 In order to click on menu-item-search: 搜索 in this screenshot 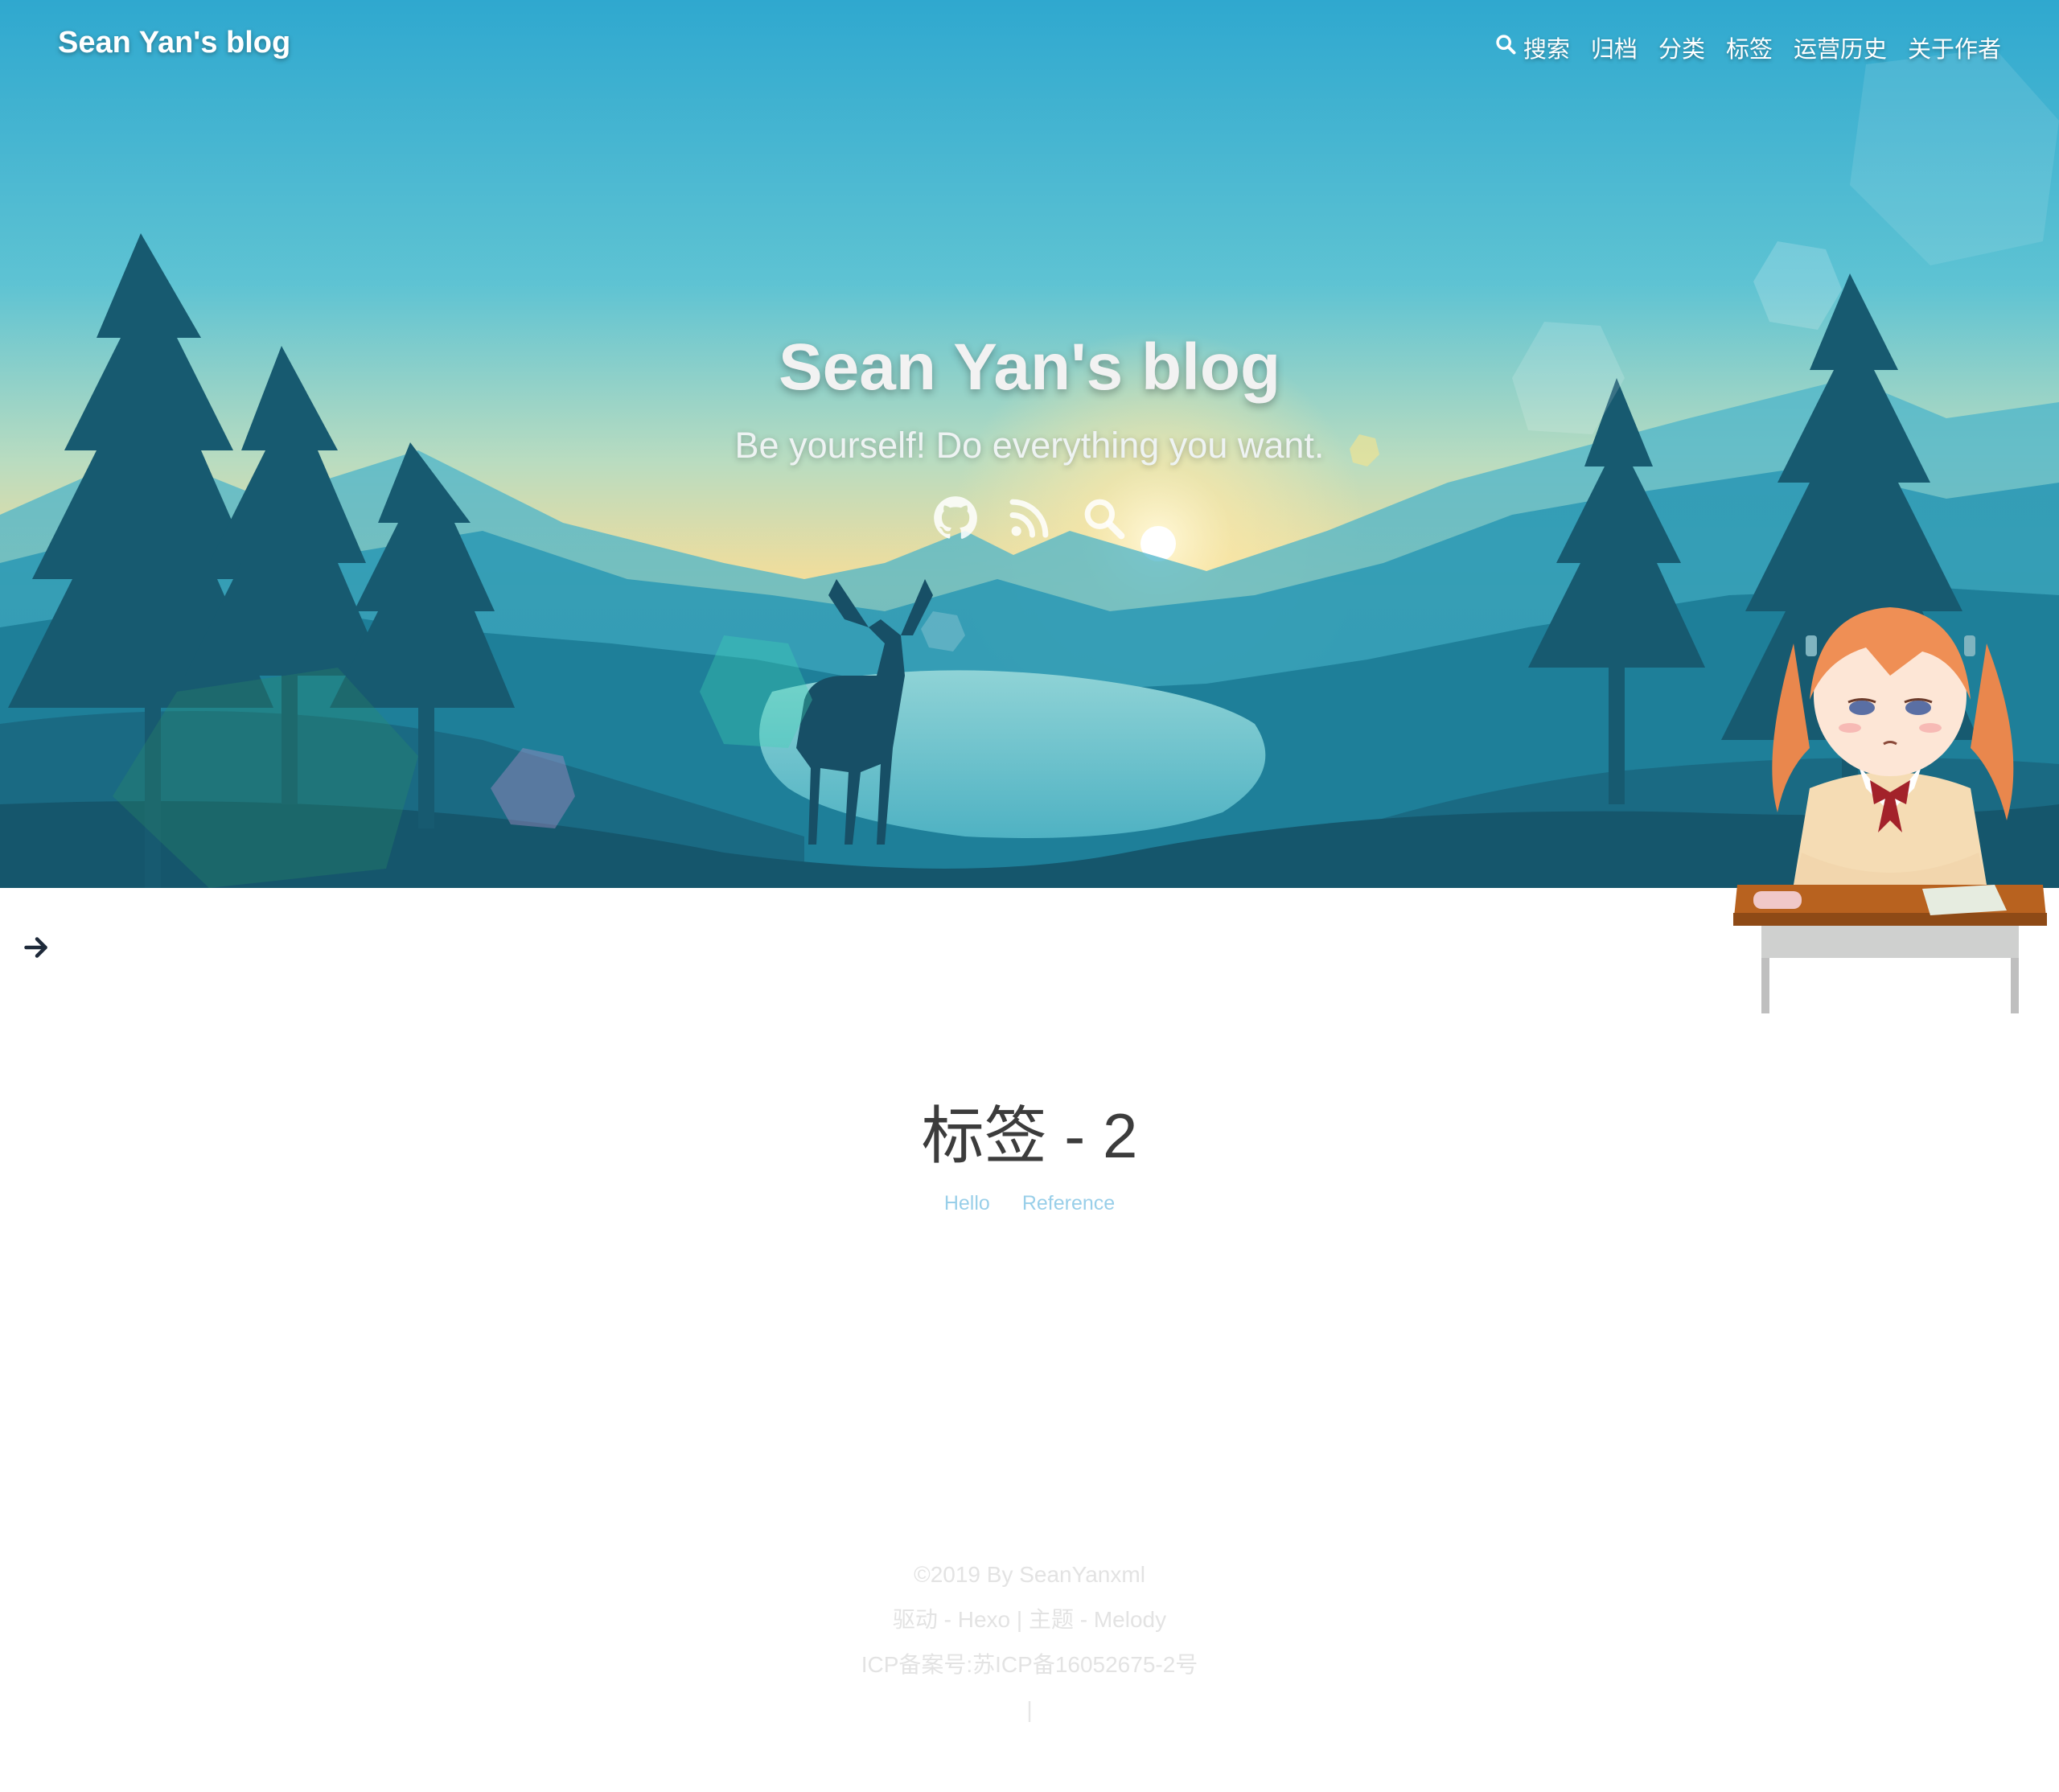, I will do `click(1532, 47)`.